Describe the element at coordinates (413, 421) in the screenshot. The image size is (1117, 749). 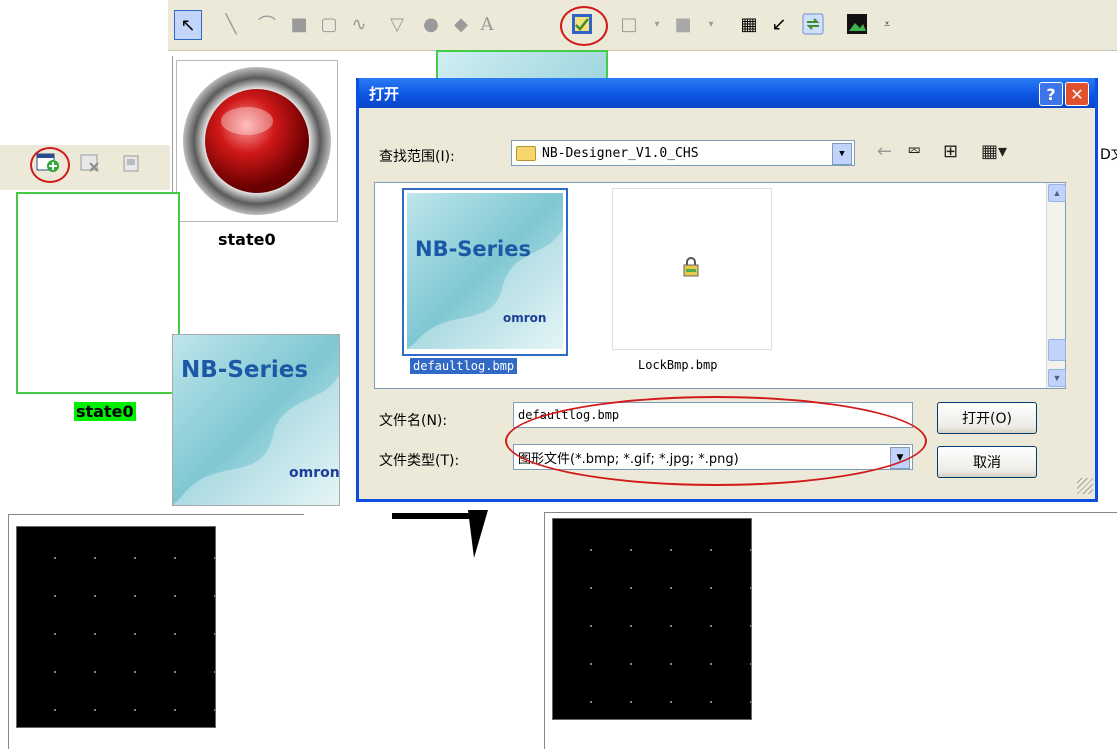
I see `filename-label: 文件名(N):` at that location.